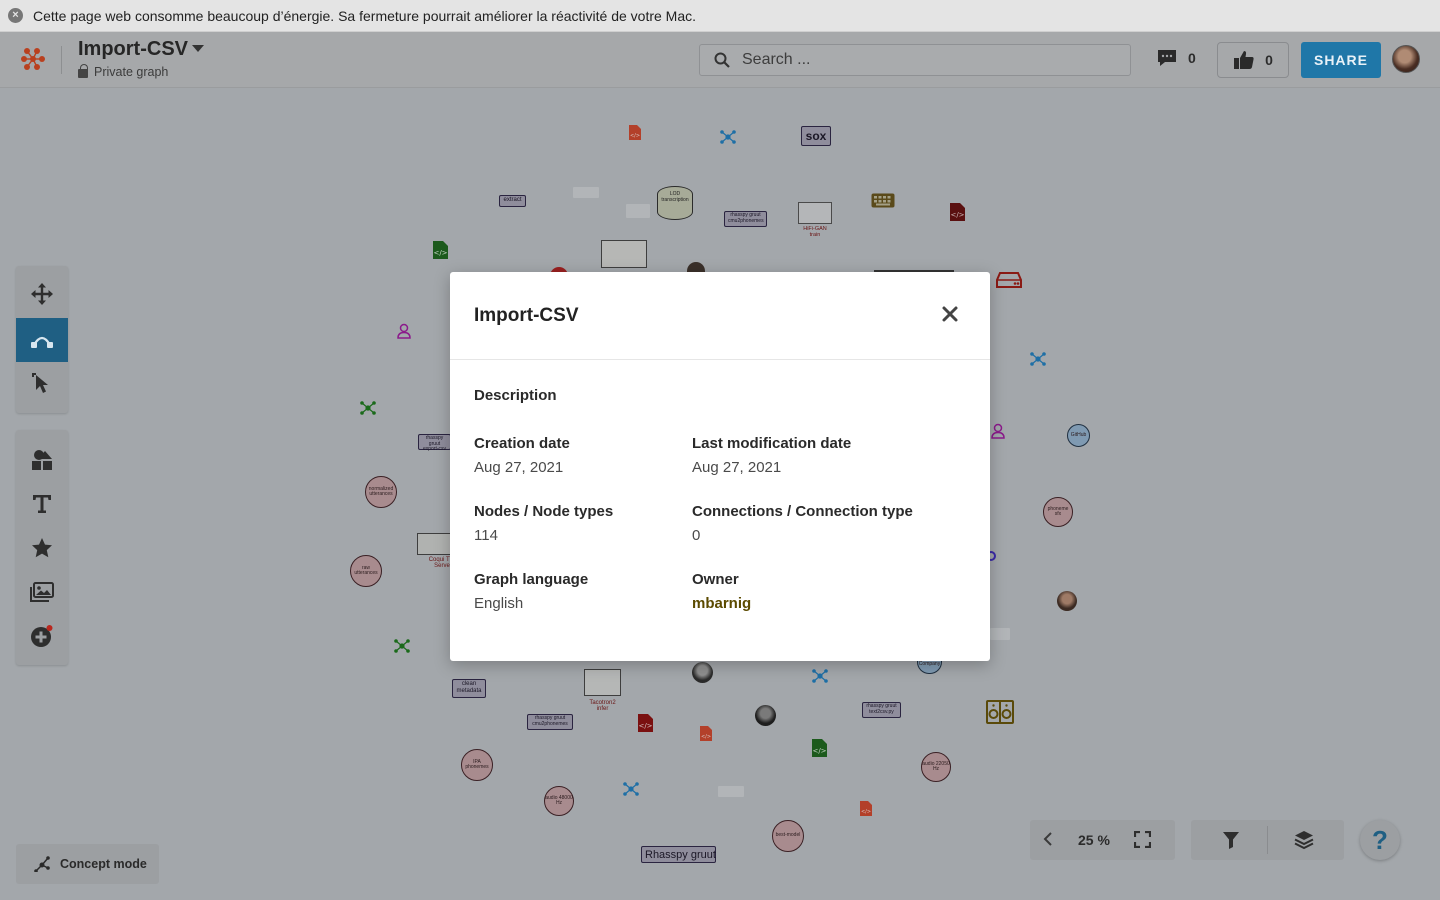 The height and width of the screenshot is (900, 1440). What do you see at coordinates (678, 854) in the screenshot?
I see `node-rhasspy-gruut: Rhasspy gruut` at bounding box center [678, 854].